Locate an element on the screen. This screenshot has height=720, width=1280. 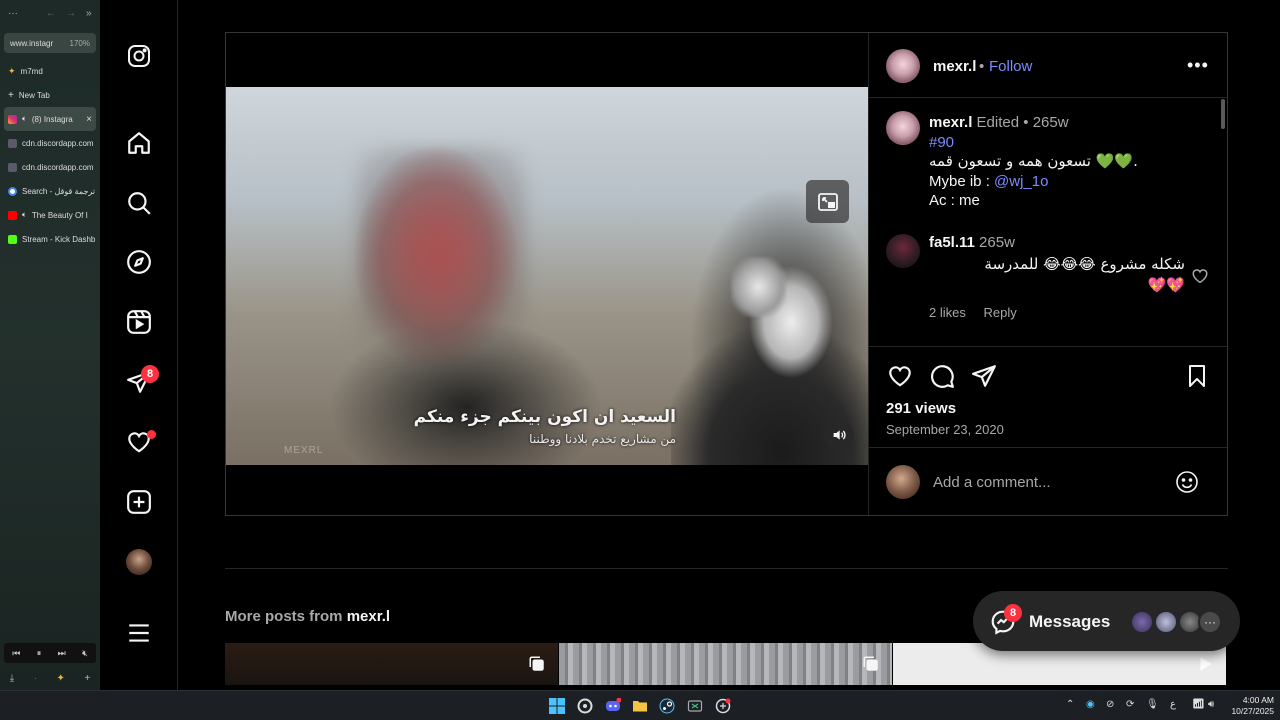
more-menu-icon is located at coordinates (139, 633).